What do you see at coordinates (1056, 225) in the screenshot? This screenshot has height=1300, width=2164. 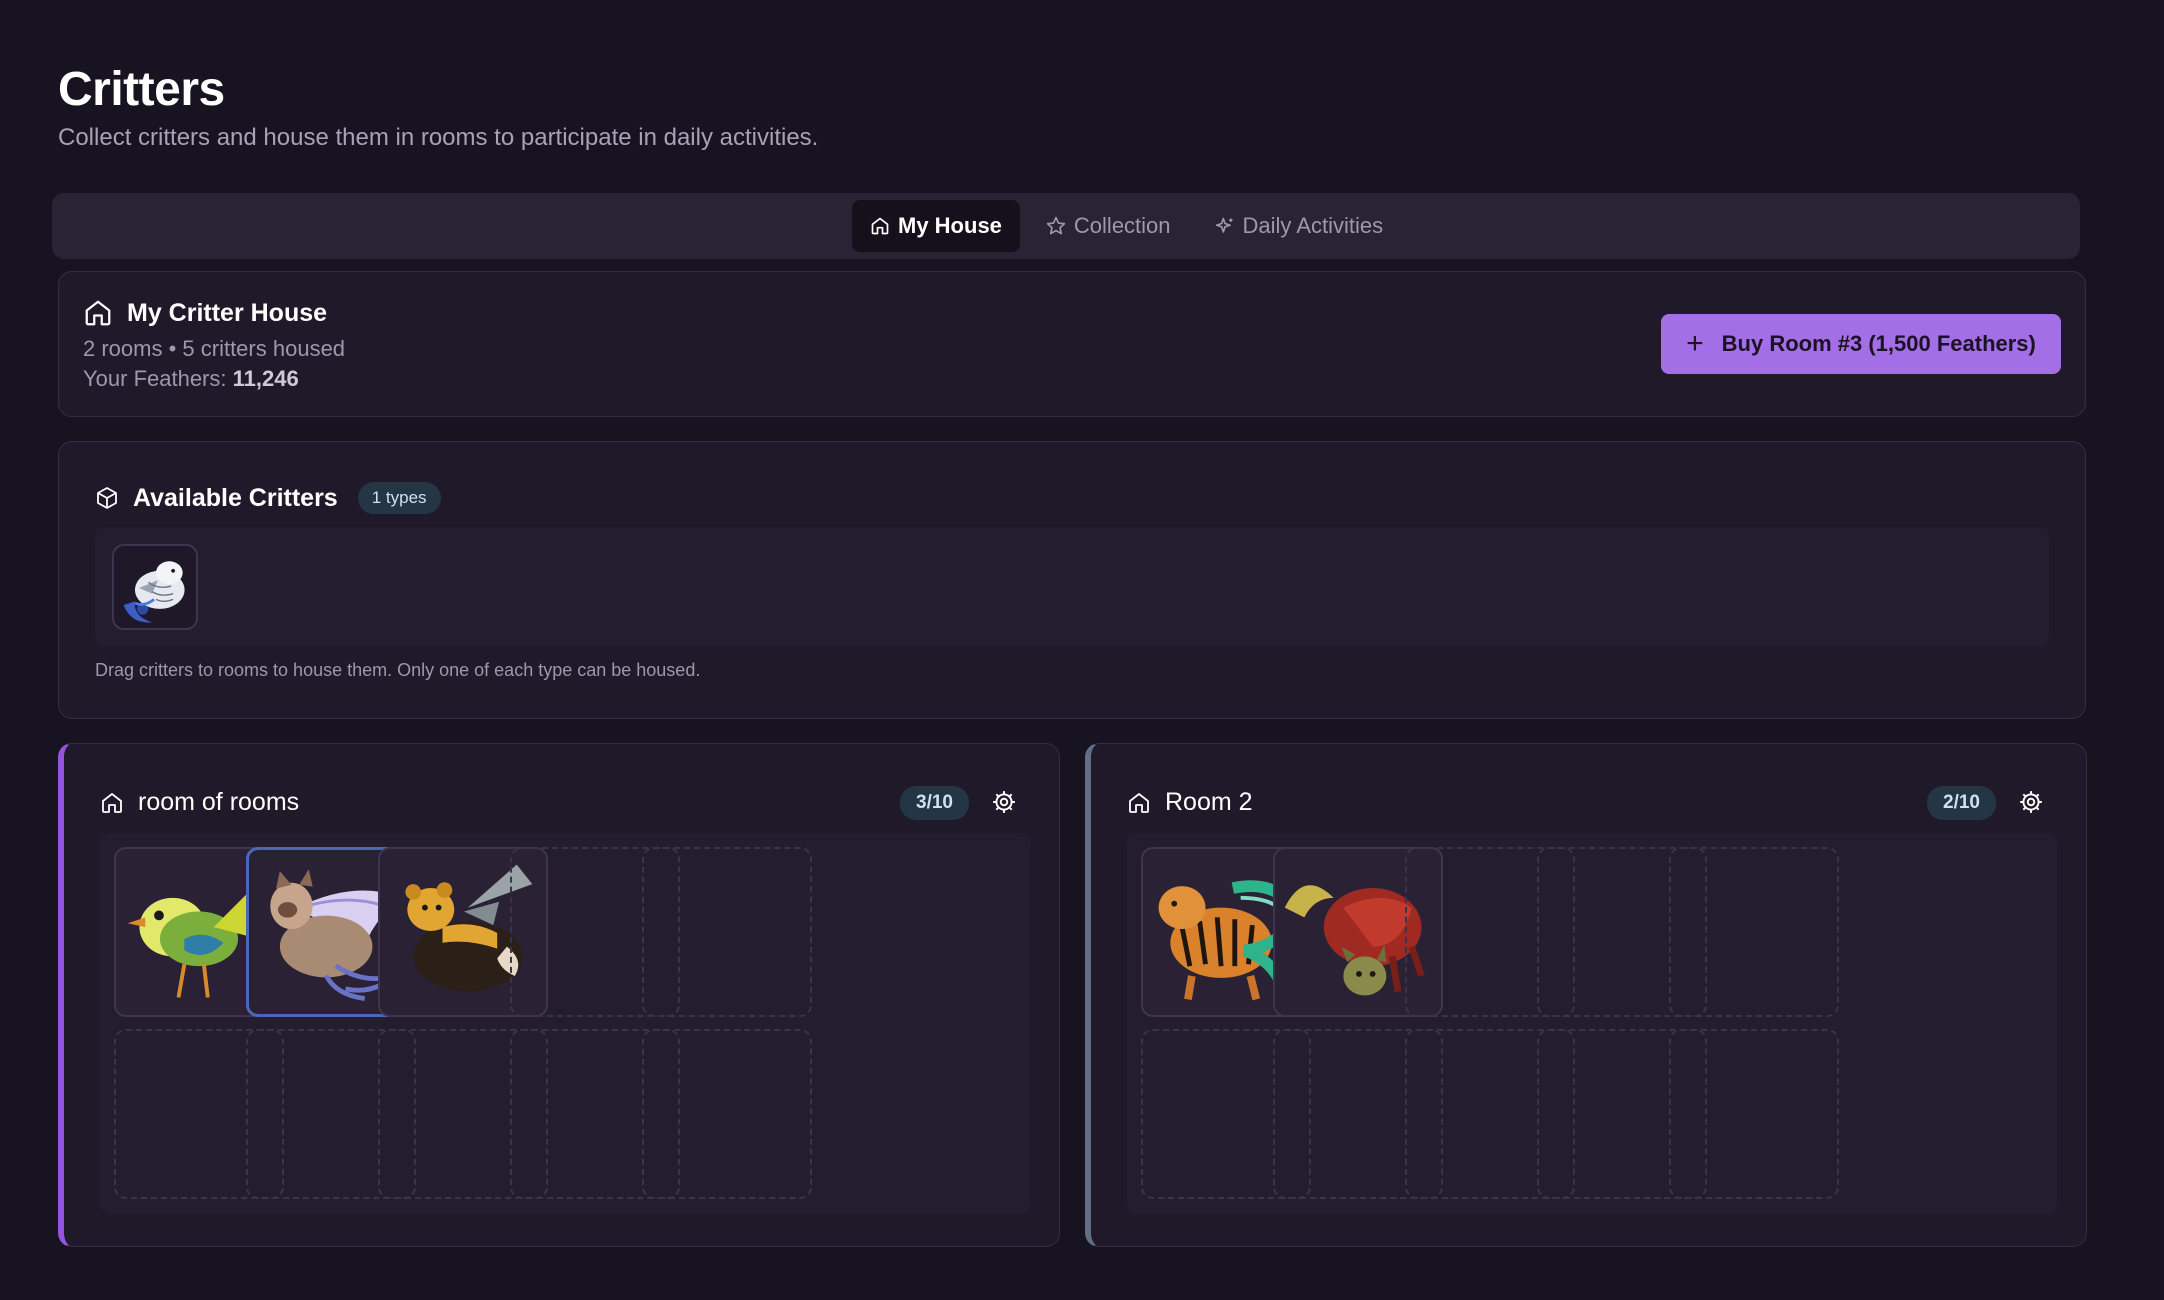 I see `star-icon` at bounding box center [1056, 225].